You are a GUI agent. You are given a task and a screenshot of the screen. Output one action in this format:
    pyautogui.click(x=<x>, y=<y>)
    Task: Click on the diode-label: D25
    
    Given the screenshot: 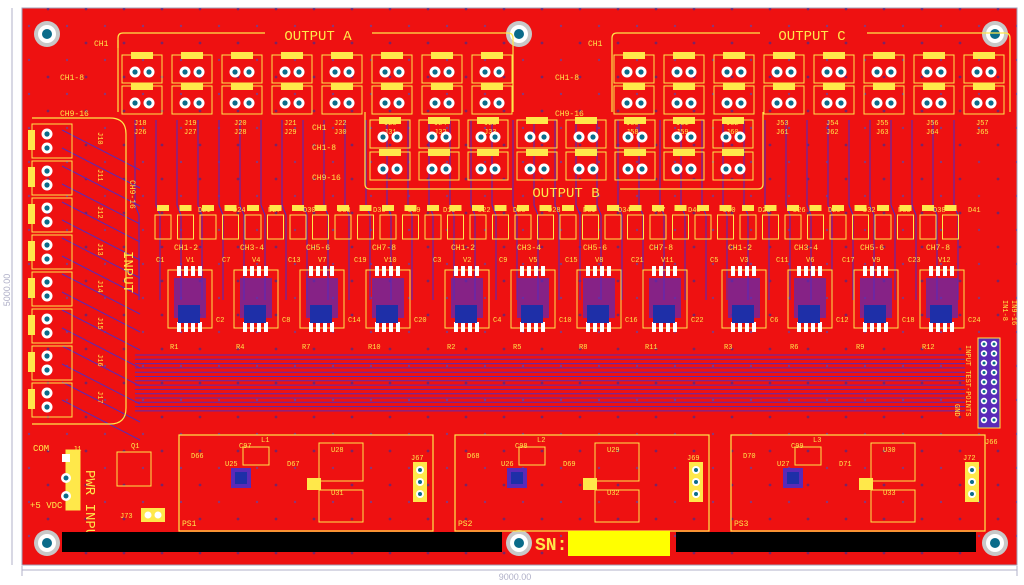 What is the action you would take?
    pyautogui.click(x=519, y=211)
    